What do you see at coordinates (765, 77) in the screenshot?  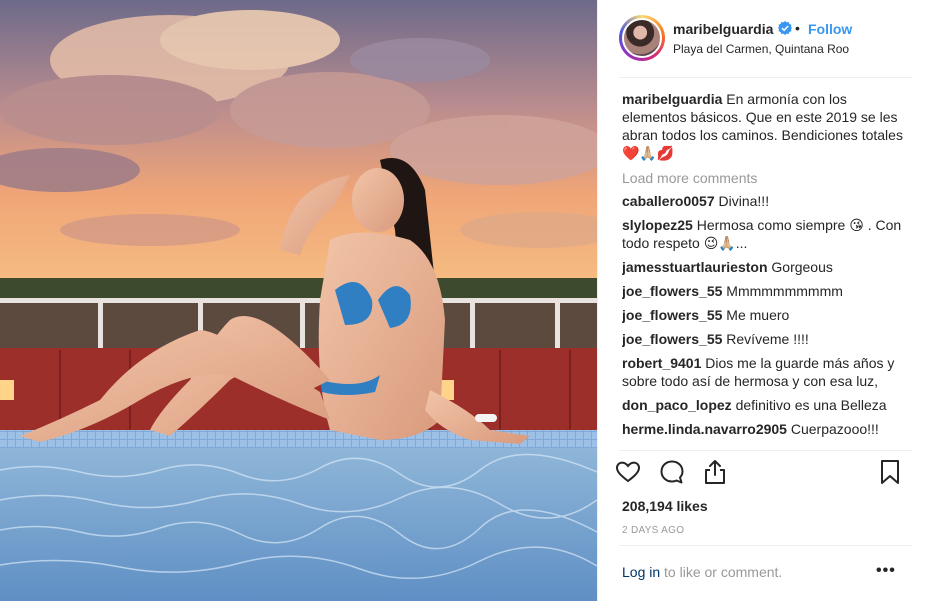 I see `header-divider` at bounding box center [765, 77].